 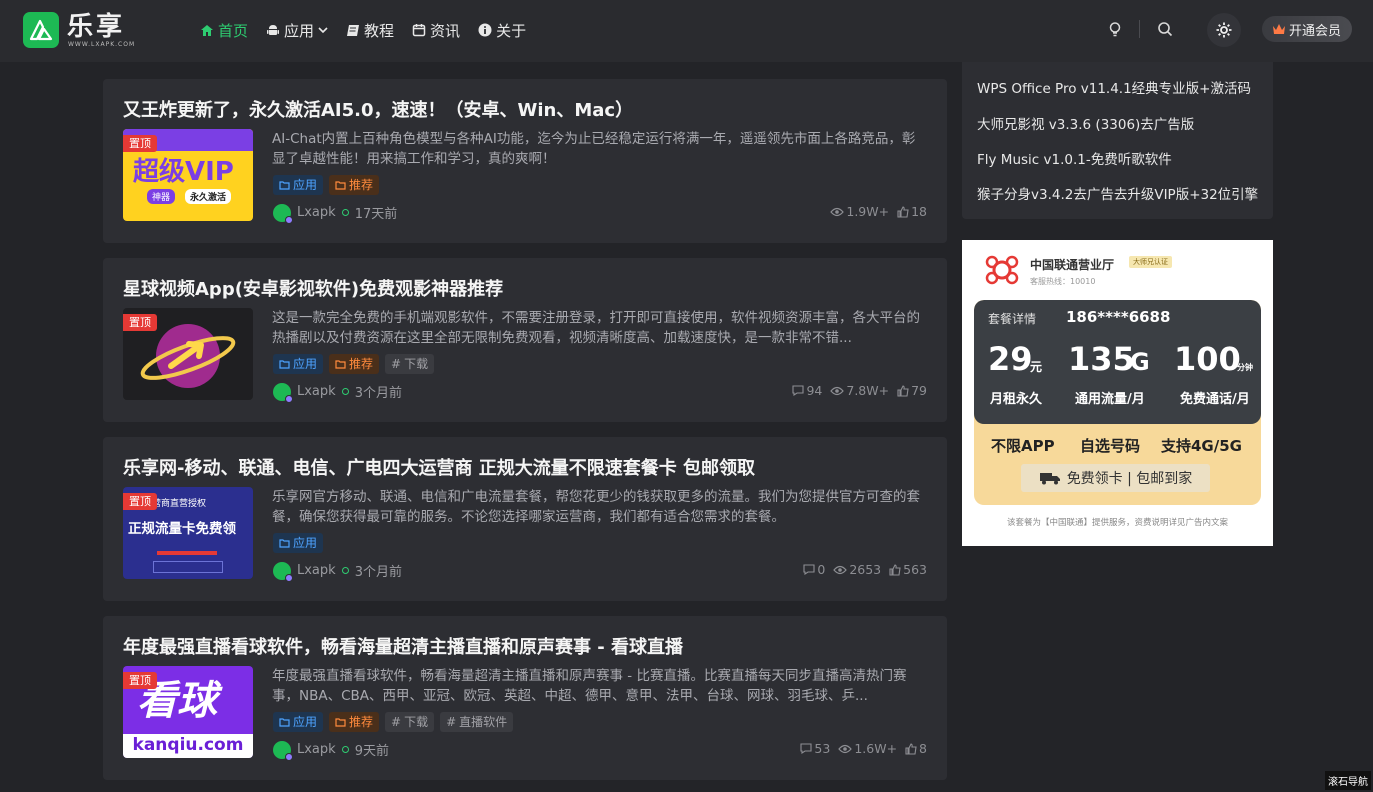 What do you see at coordinates (1023, 446) in the screenshot?
I see `ad-feature-app: 不限APP` at bounding box center [1023, 446].